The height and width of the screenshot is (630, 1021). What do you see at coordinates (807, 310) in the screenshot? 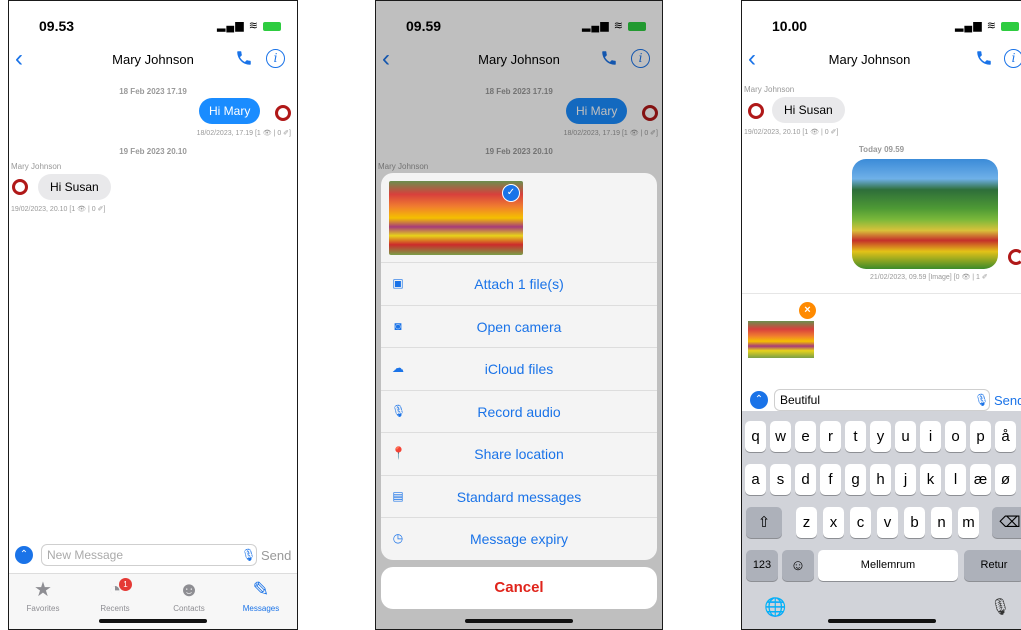
I see `remove-attachment-icon: ×` at bounding box center [807, 310].